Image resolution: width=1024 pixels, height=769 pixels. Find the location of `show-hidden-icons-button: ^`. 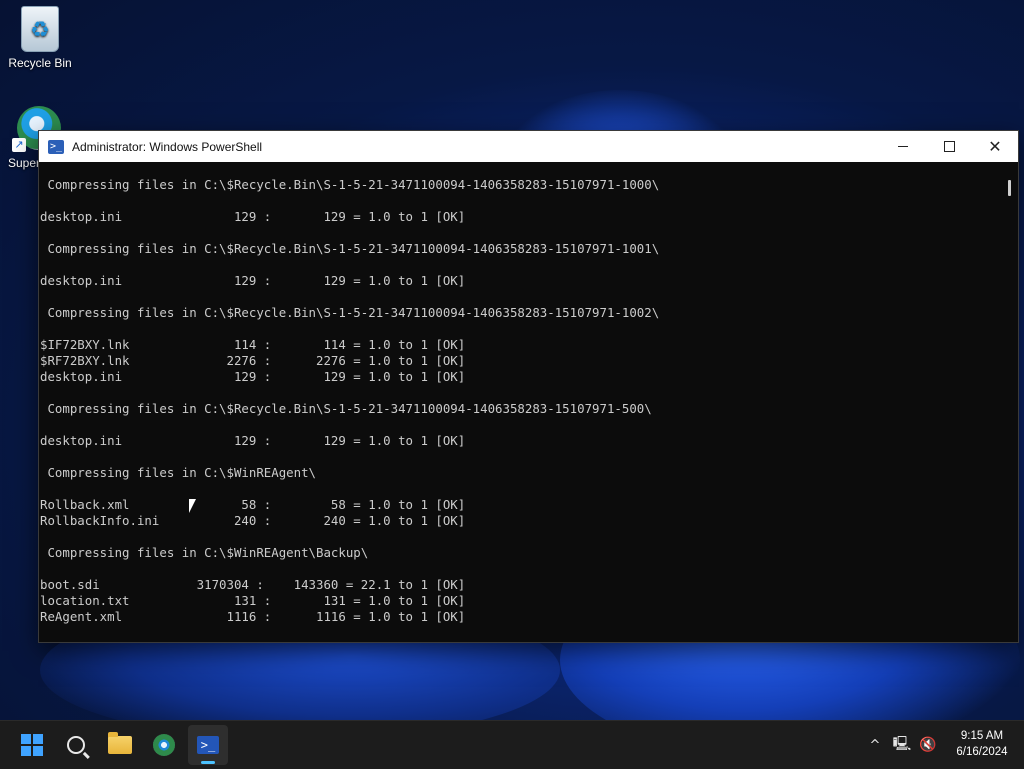

show-hidden-icons-button: ^ is located at coordinates (875, 745).